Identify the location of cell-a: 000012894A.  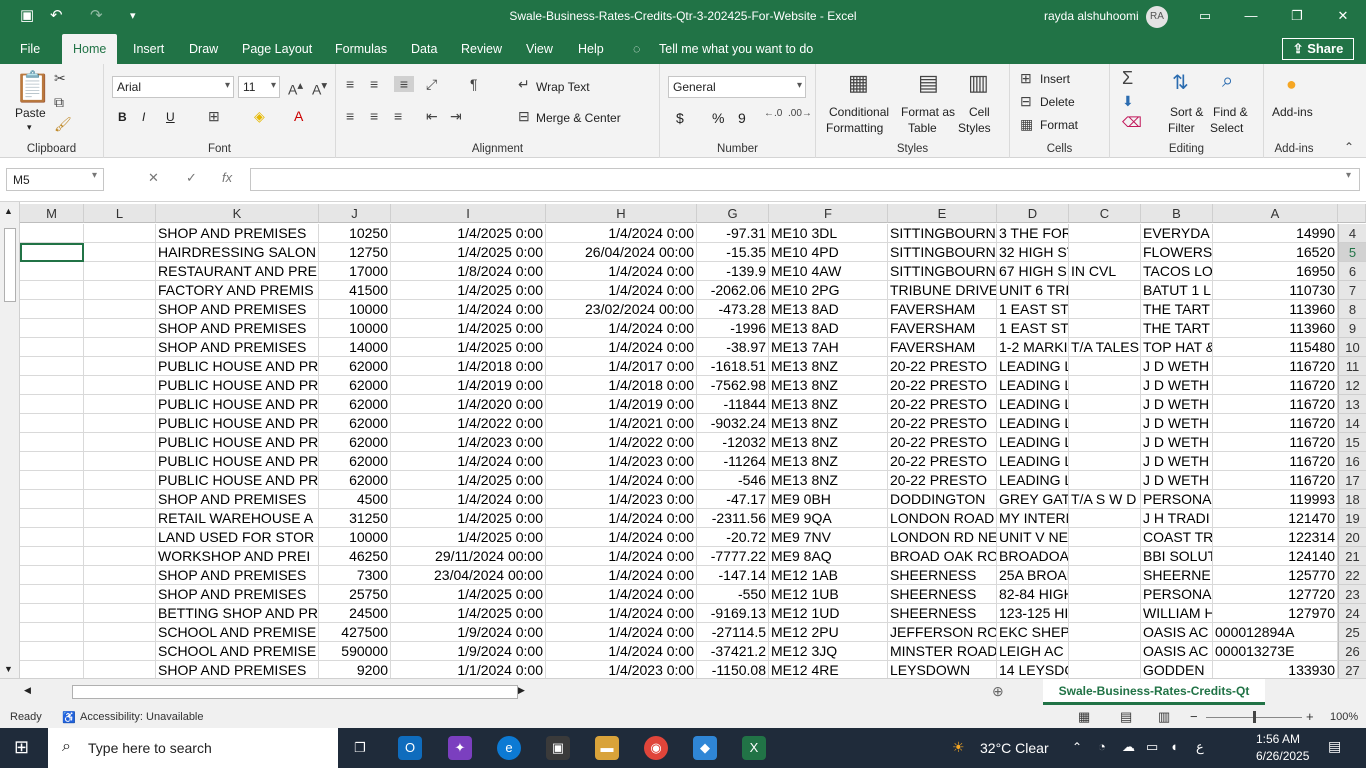
(1275, 632).